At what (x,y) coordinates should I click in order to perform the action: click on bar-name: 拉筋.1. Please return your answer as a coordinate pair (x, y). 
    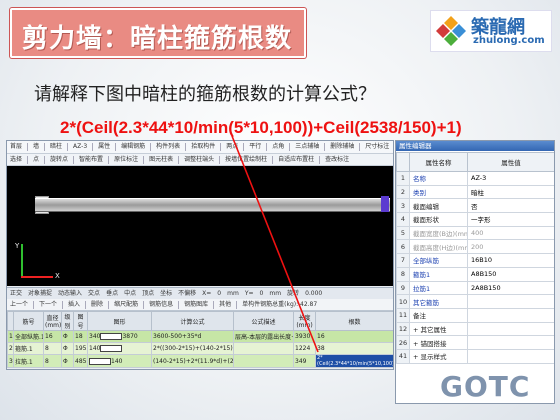
    Looking at the image, I should click on (28, 361).